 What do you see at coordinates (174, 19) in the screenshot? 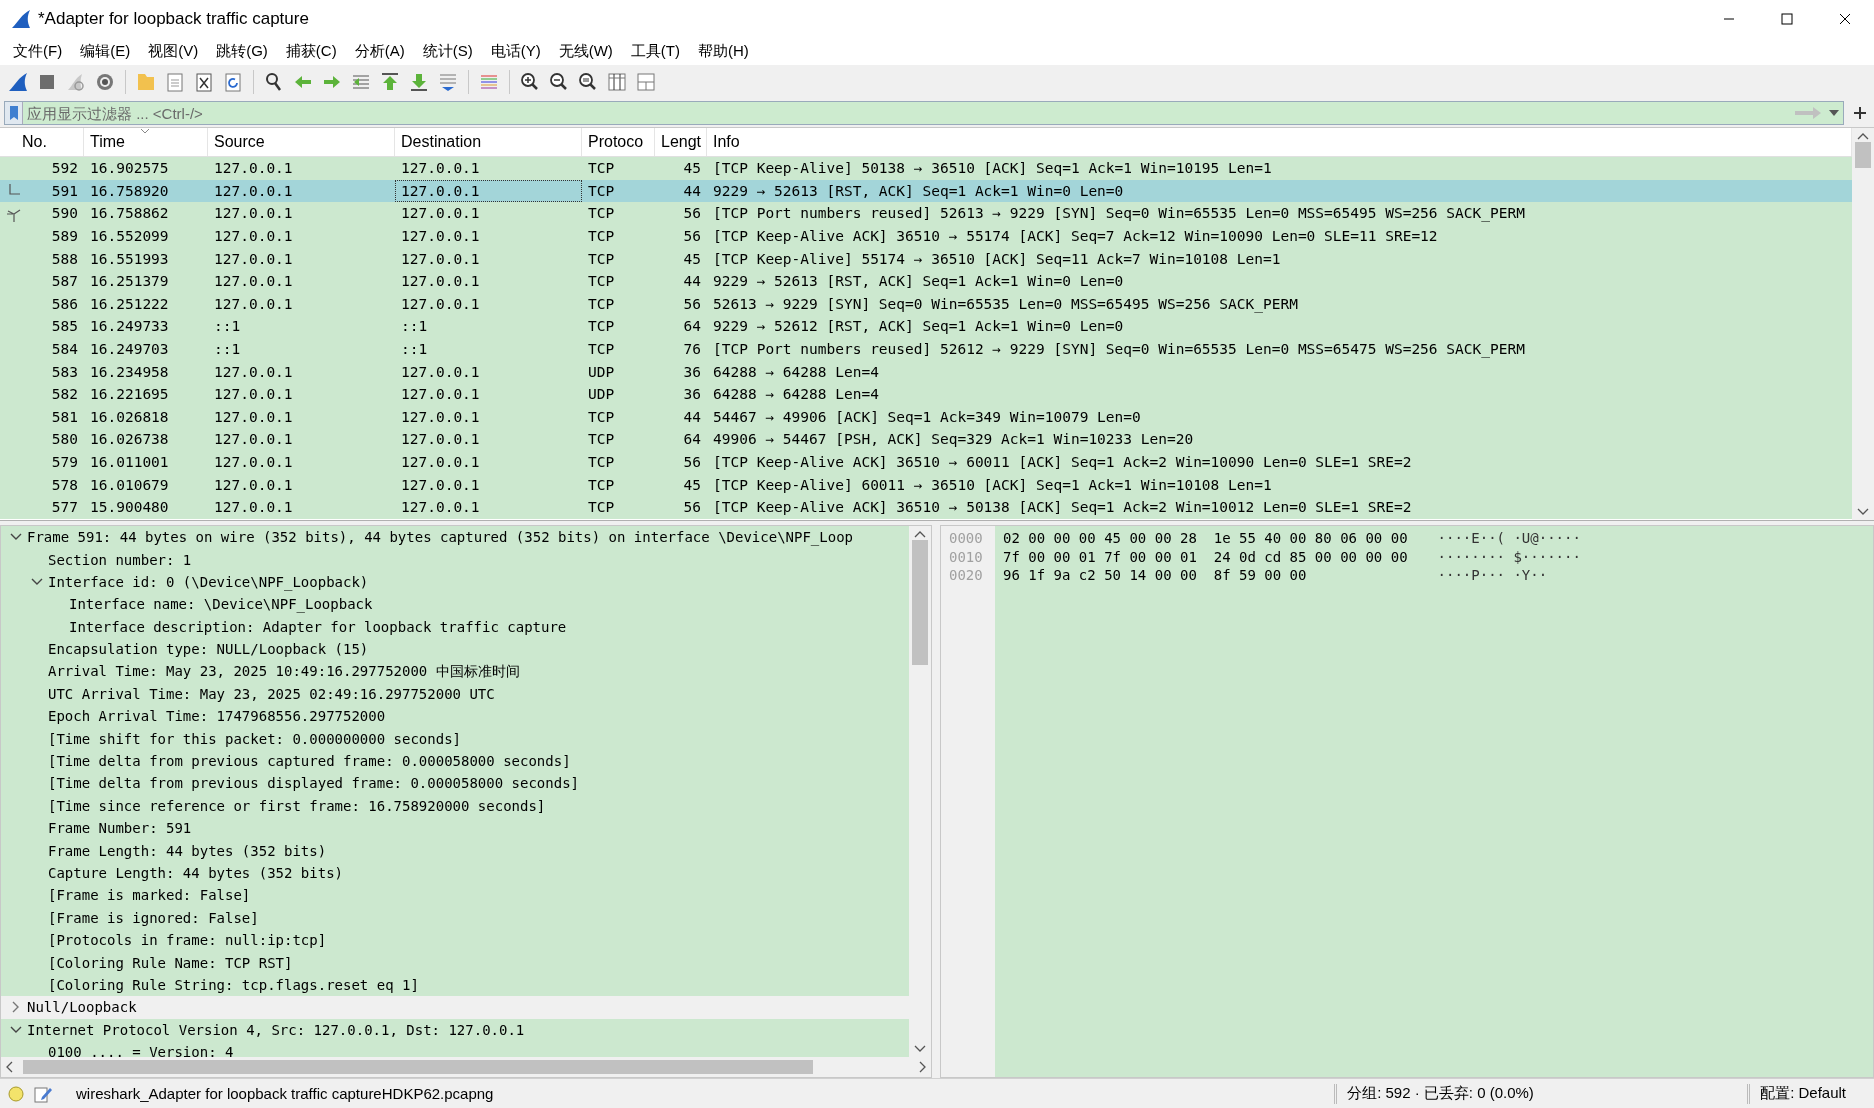
I see `window-title: *Adapter for loopback traffic capture` at bounding box center [174, 19].